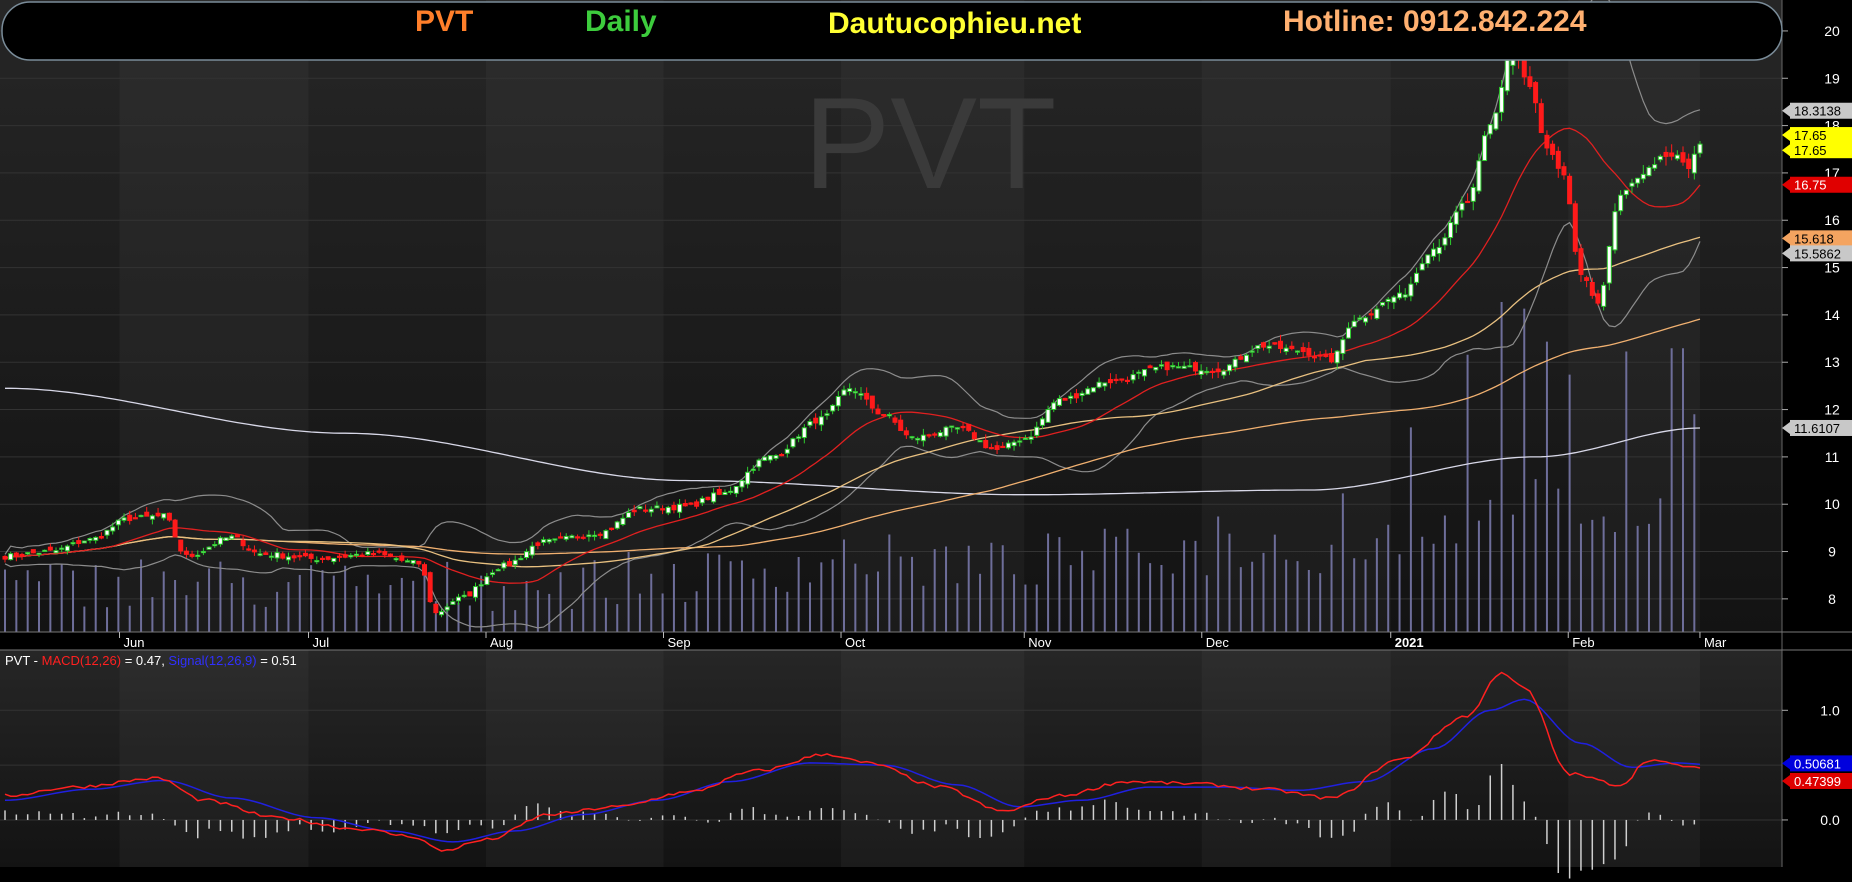  What do you see at coordinates (621, 21) in the screenshot?
I see `header-timeframe: Daily` at bounding box center [621, 21].